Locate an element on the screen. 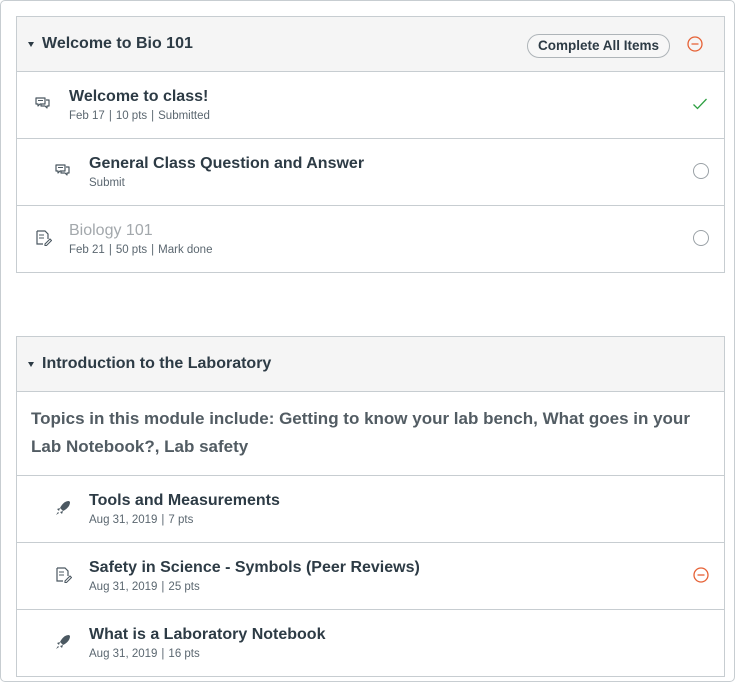  points: 7 pts is located at coordinates (181, 520).